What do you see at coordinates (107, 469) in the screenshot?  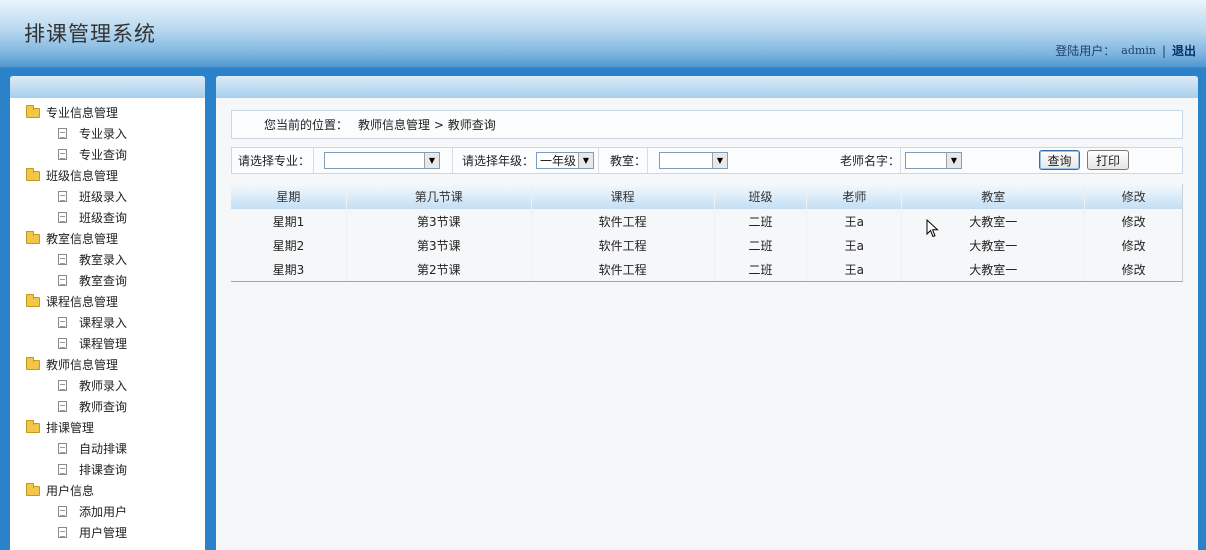 I see `sidebar-item-schedule-query: 排课查询` at bounding box center [107, 469].